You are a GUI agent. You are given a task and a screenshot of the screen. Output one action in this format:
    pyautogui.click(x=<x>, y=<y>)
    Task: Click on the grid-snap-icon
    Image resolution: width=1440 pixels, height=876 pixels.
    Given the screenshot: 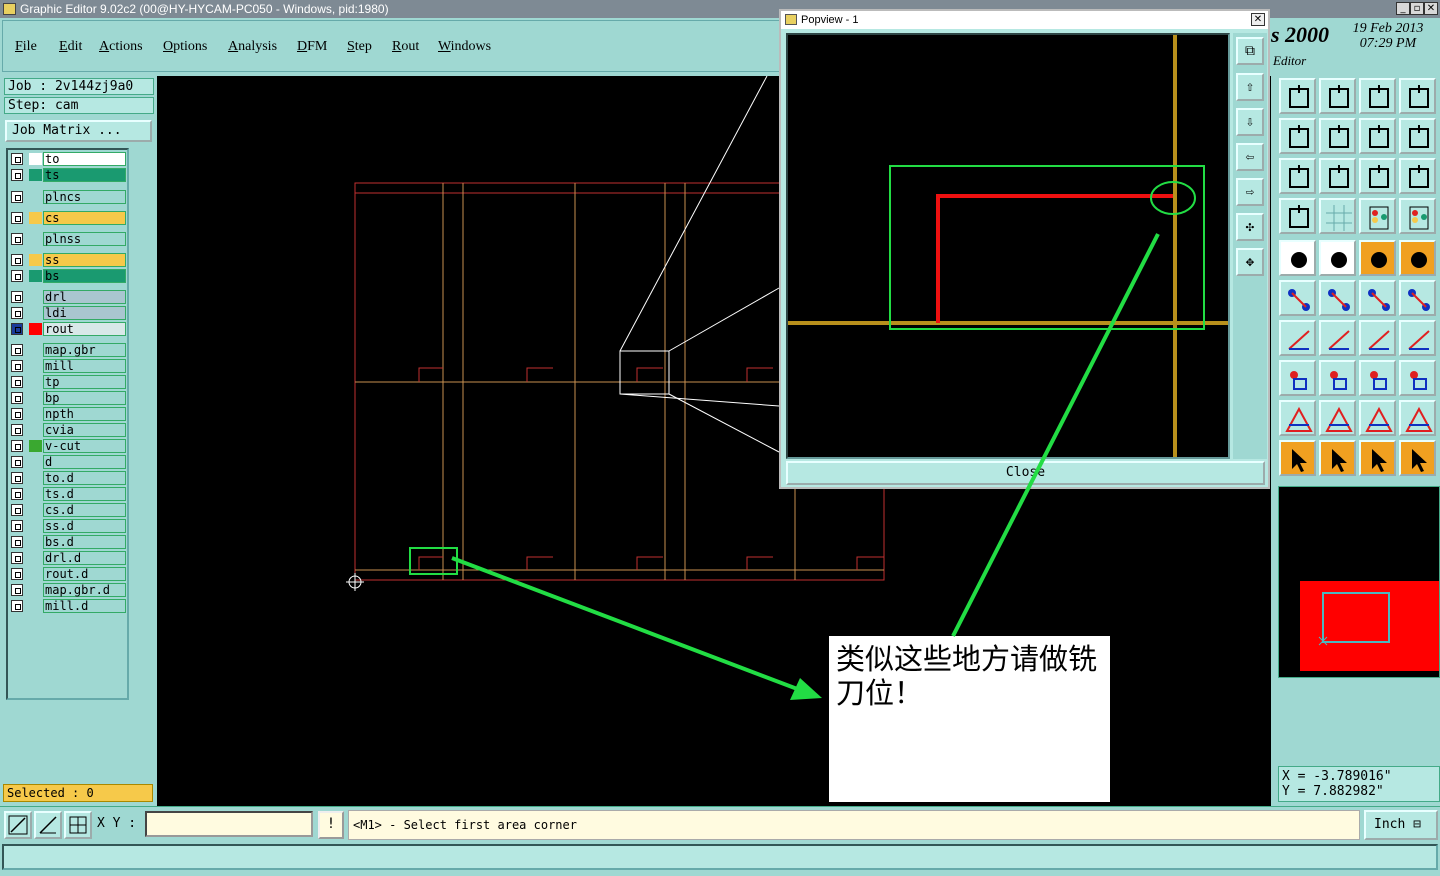 What is the action you would take?
    pyautogui.click(x=78, y=825)
    